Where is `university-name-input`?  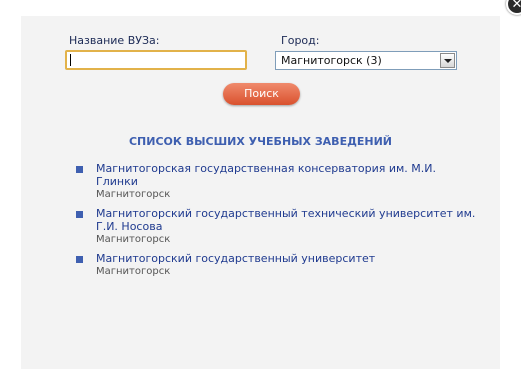 university-name-input is located at coordinates (156, 60).